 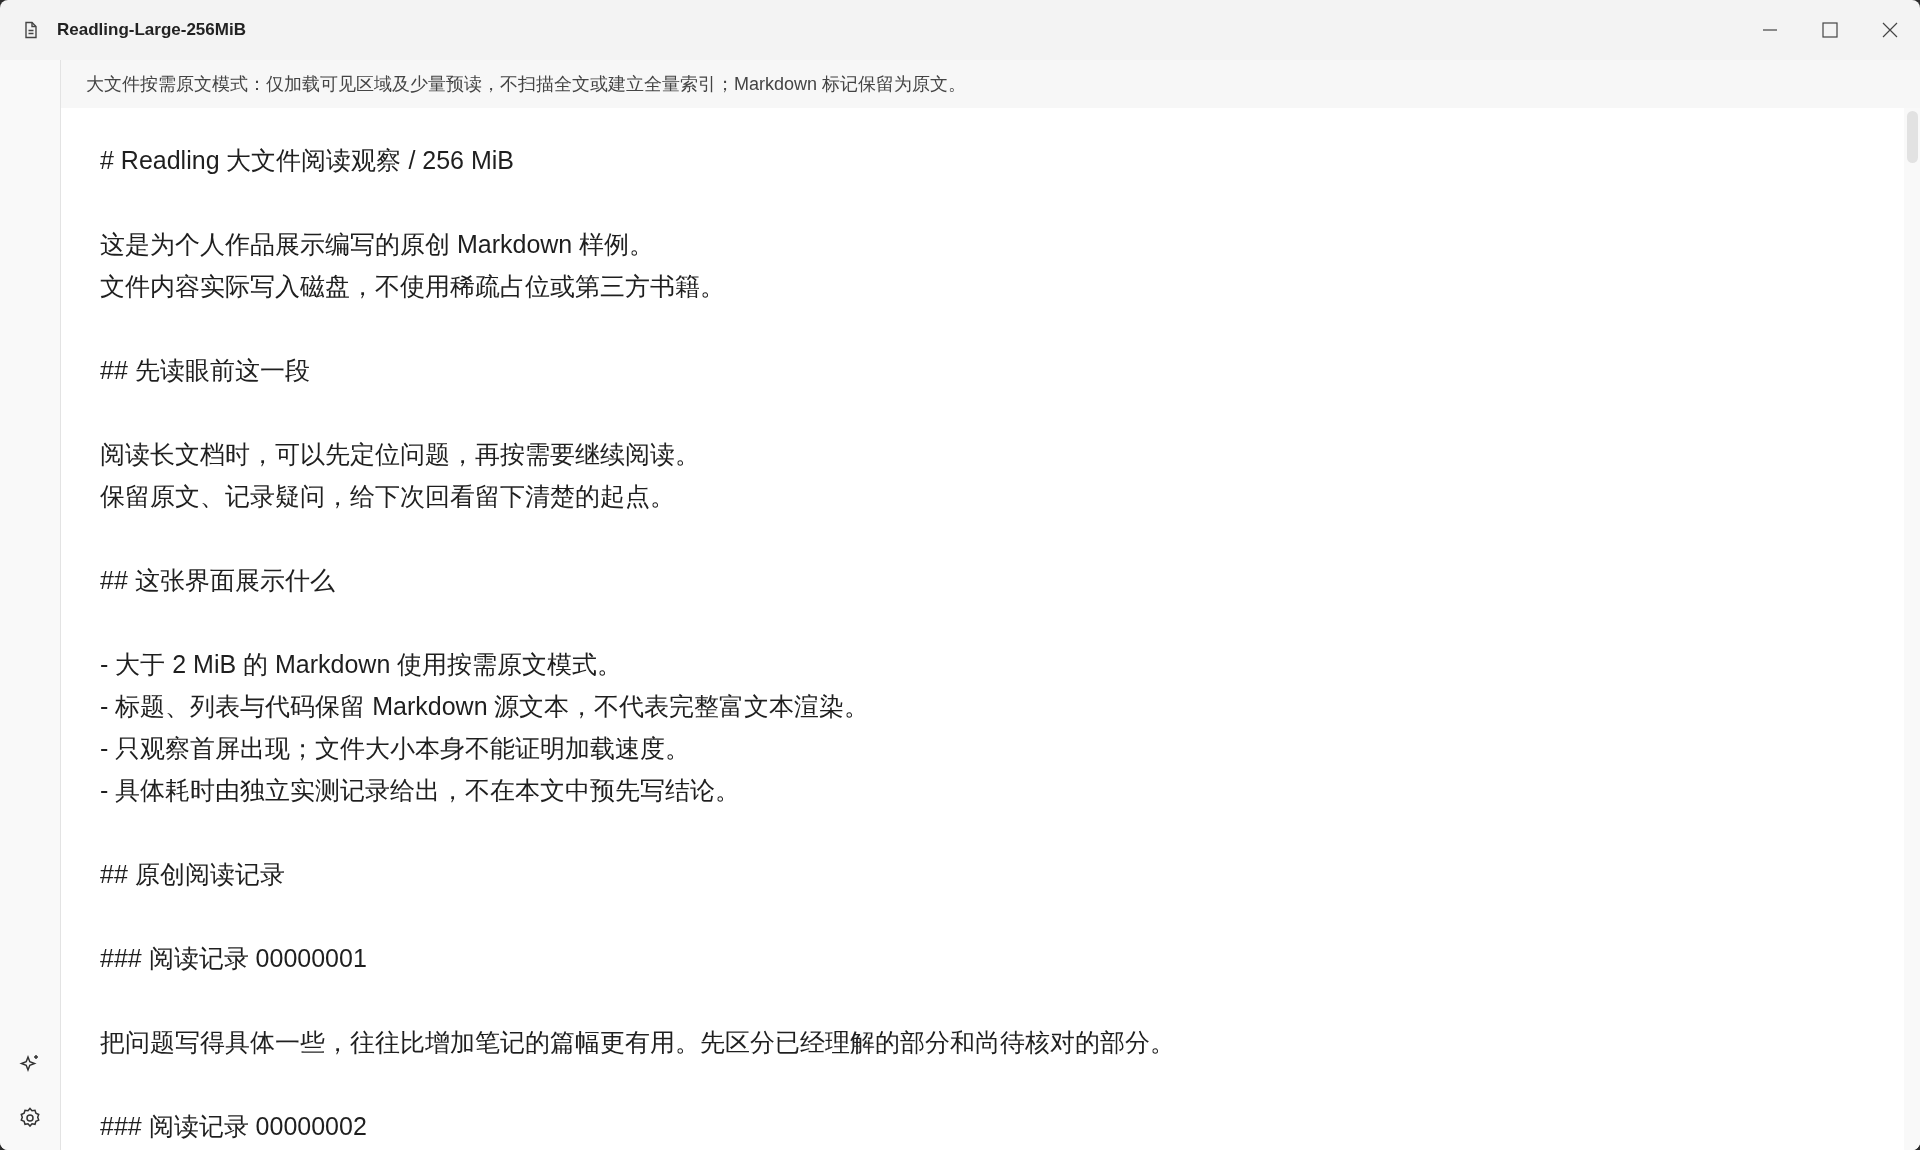 What do you see at coordinates (413, 286) in the screenshot?
I see `text-line: 文件内容实际写入磁盘，不使用稀疏占位或第三方书籍。` at bounding box center [413, 286].